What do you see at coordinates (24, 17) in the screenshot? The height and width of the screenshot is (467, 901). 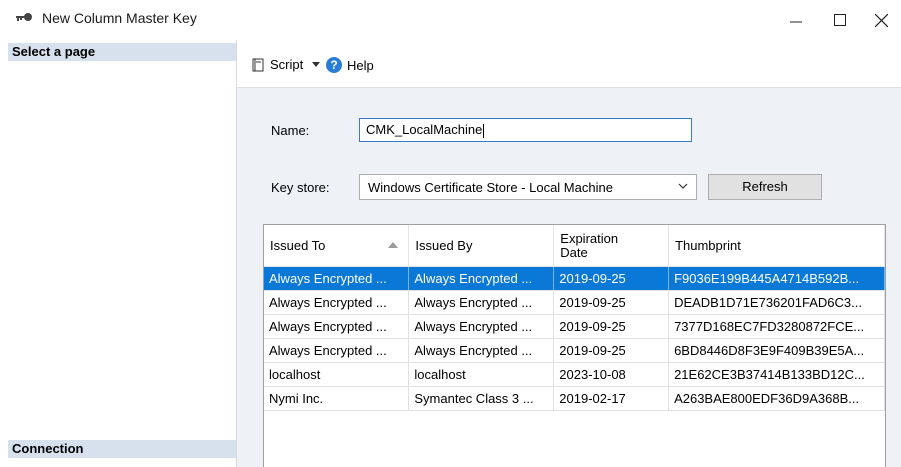 I see `key-icon` at bounding box center [24, 17].